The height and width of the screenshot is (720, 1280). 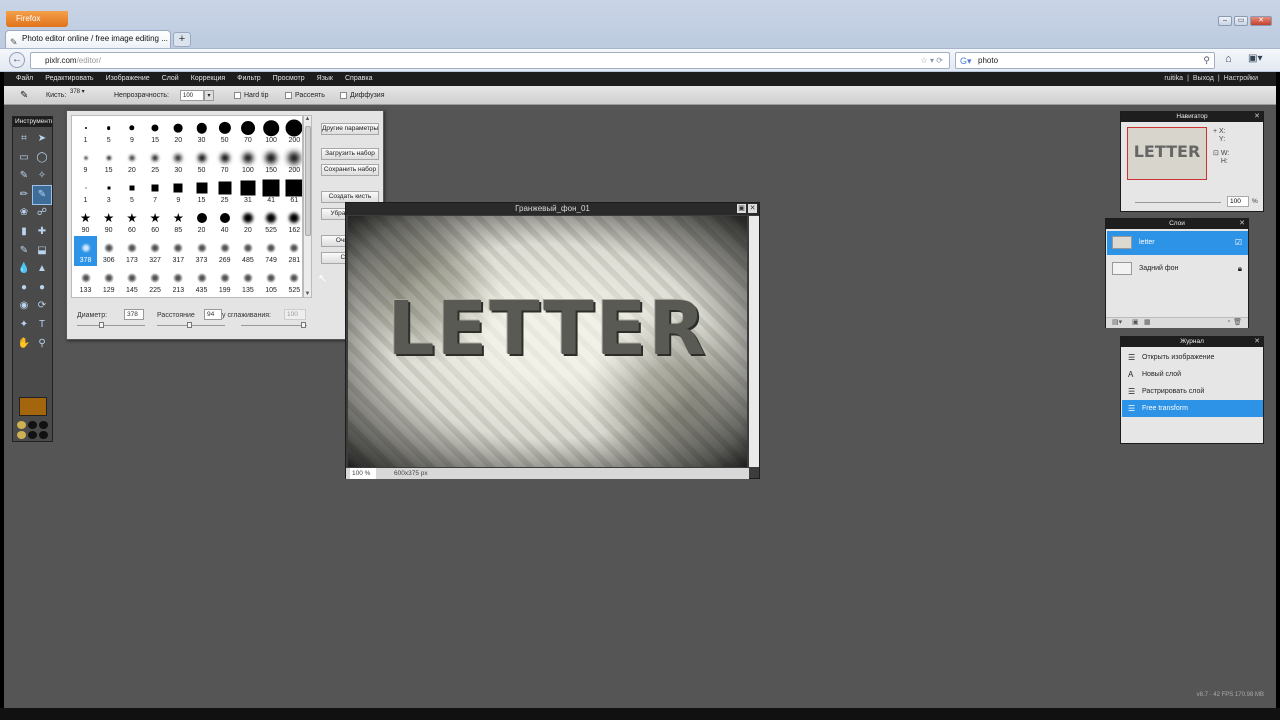 I want to click on close-window-button: ✕, so click(x=1261, y=21).